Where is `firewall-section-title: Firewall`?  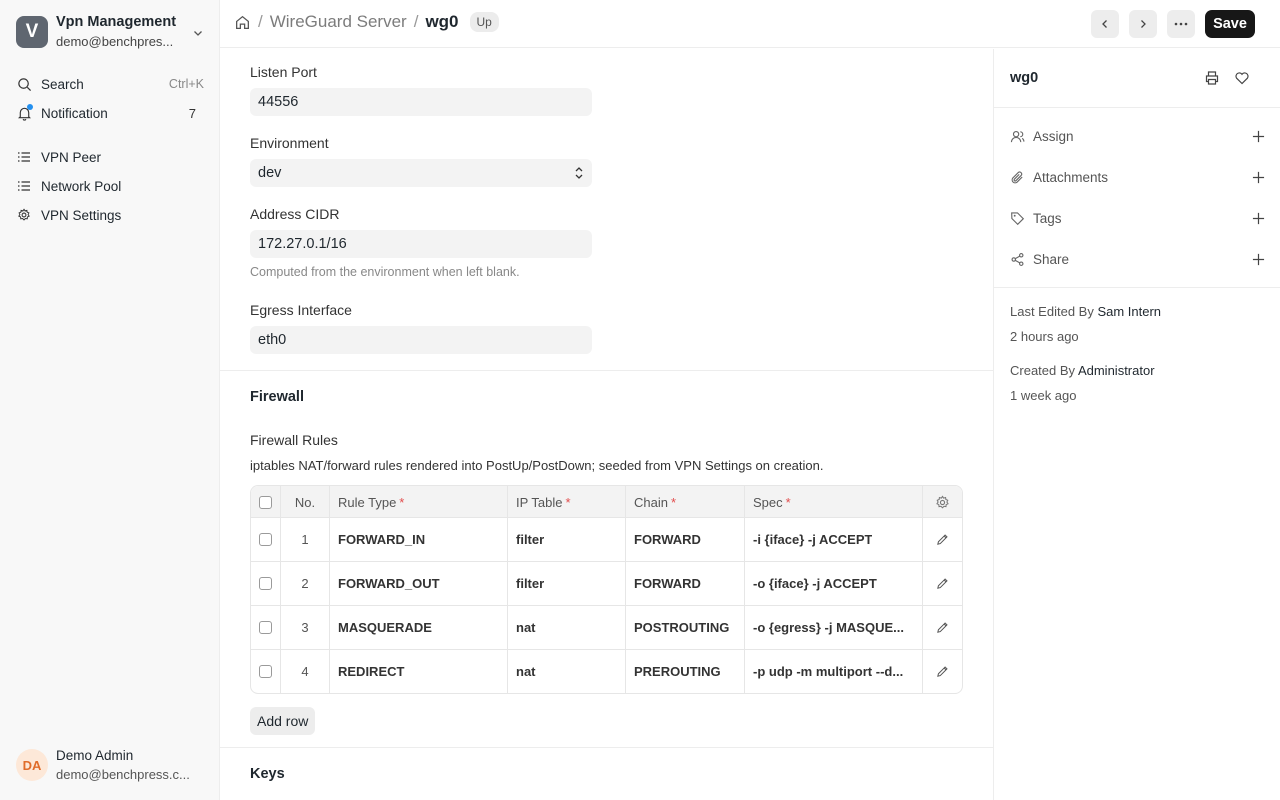
firewall-section-title: Firewall is located at coordinates (277, 397).